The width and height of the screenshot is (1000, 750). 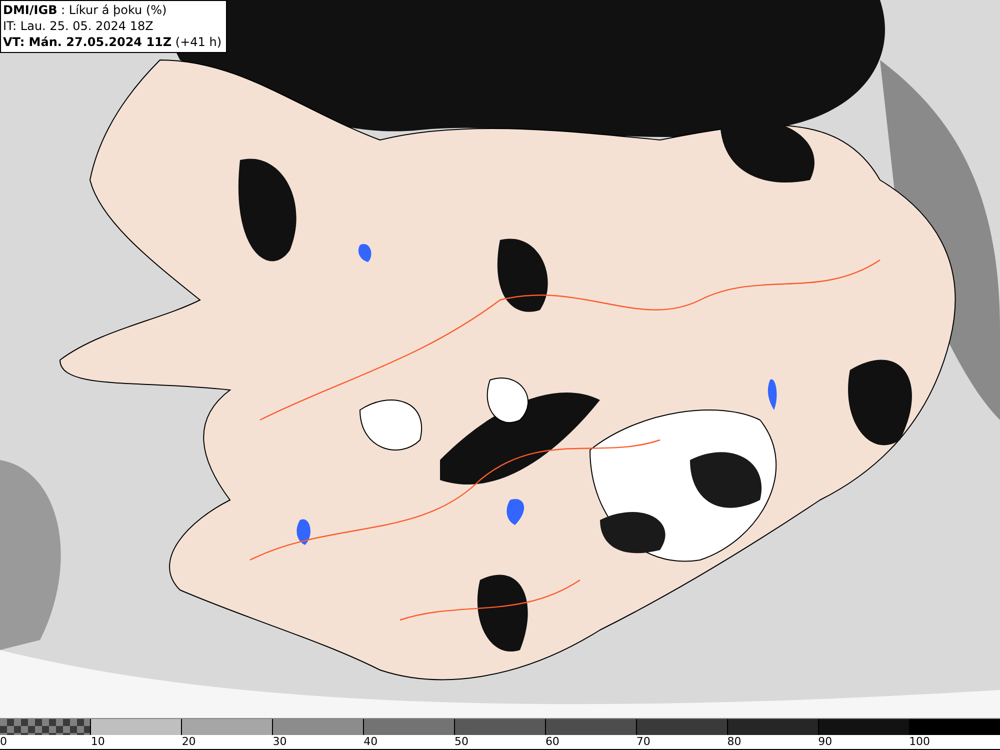 What do you see at coordinates (78, 26) in the screenshot?
I see `title-line: IT: Lau. 25. 05. 2024 18Z` at bounding box center [78, 26].